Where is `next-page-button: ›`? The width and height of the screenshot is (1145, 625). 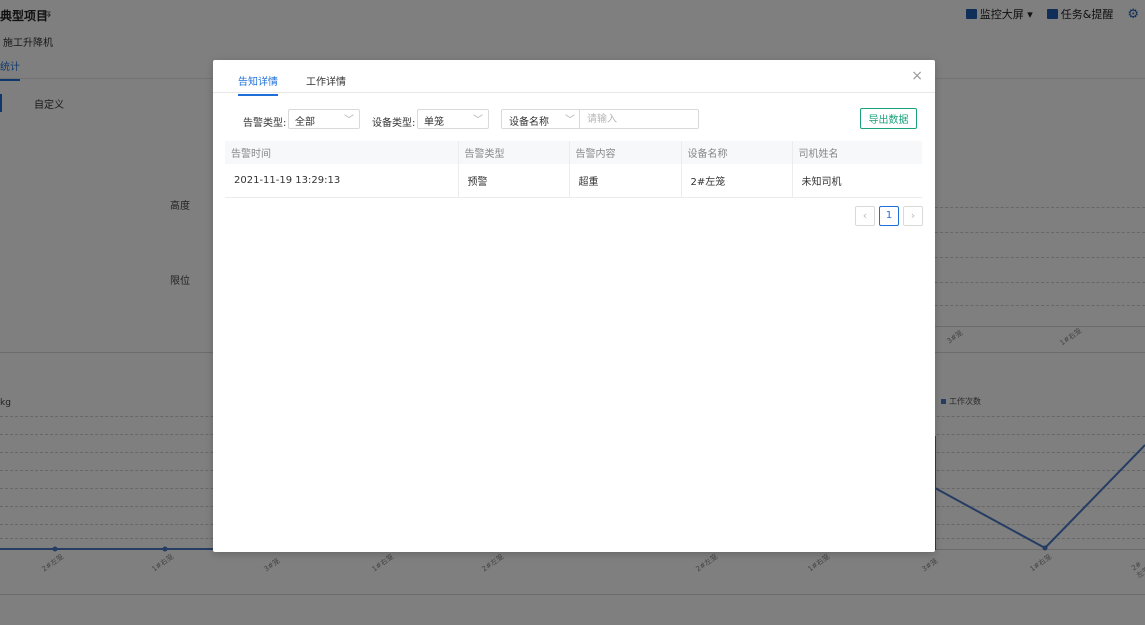
next-page-button: › is located at coordinates (913, 216).